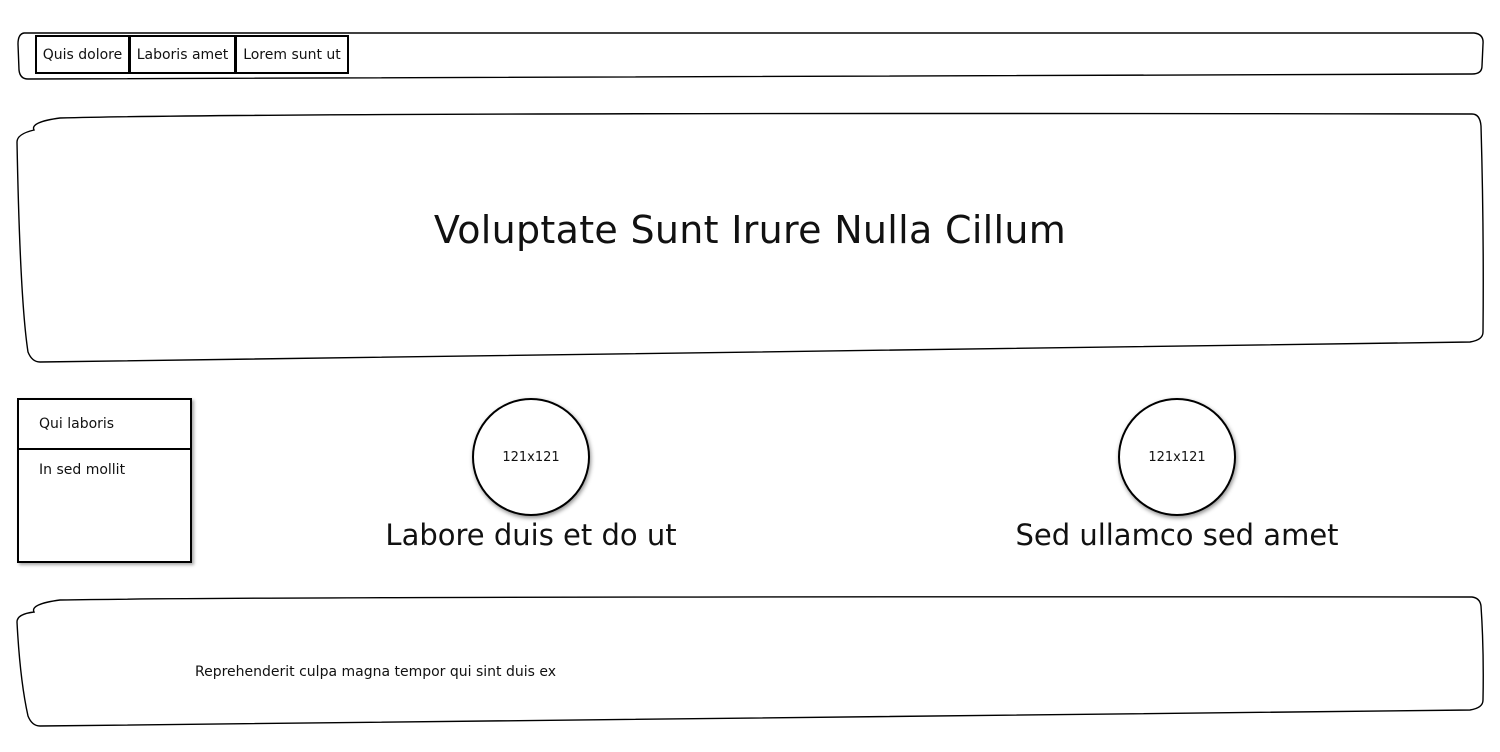 This screenshot has width=1500, height=752. What do you see at coordinates (750, 230) in the screenshot?
I see `hero-title: Voluptate Sunt Irure Nulla Cillum` at bounding box center [750, 230].